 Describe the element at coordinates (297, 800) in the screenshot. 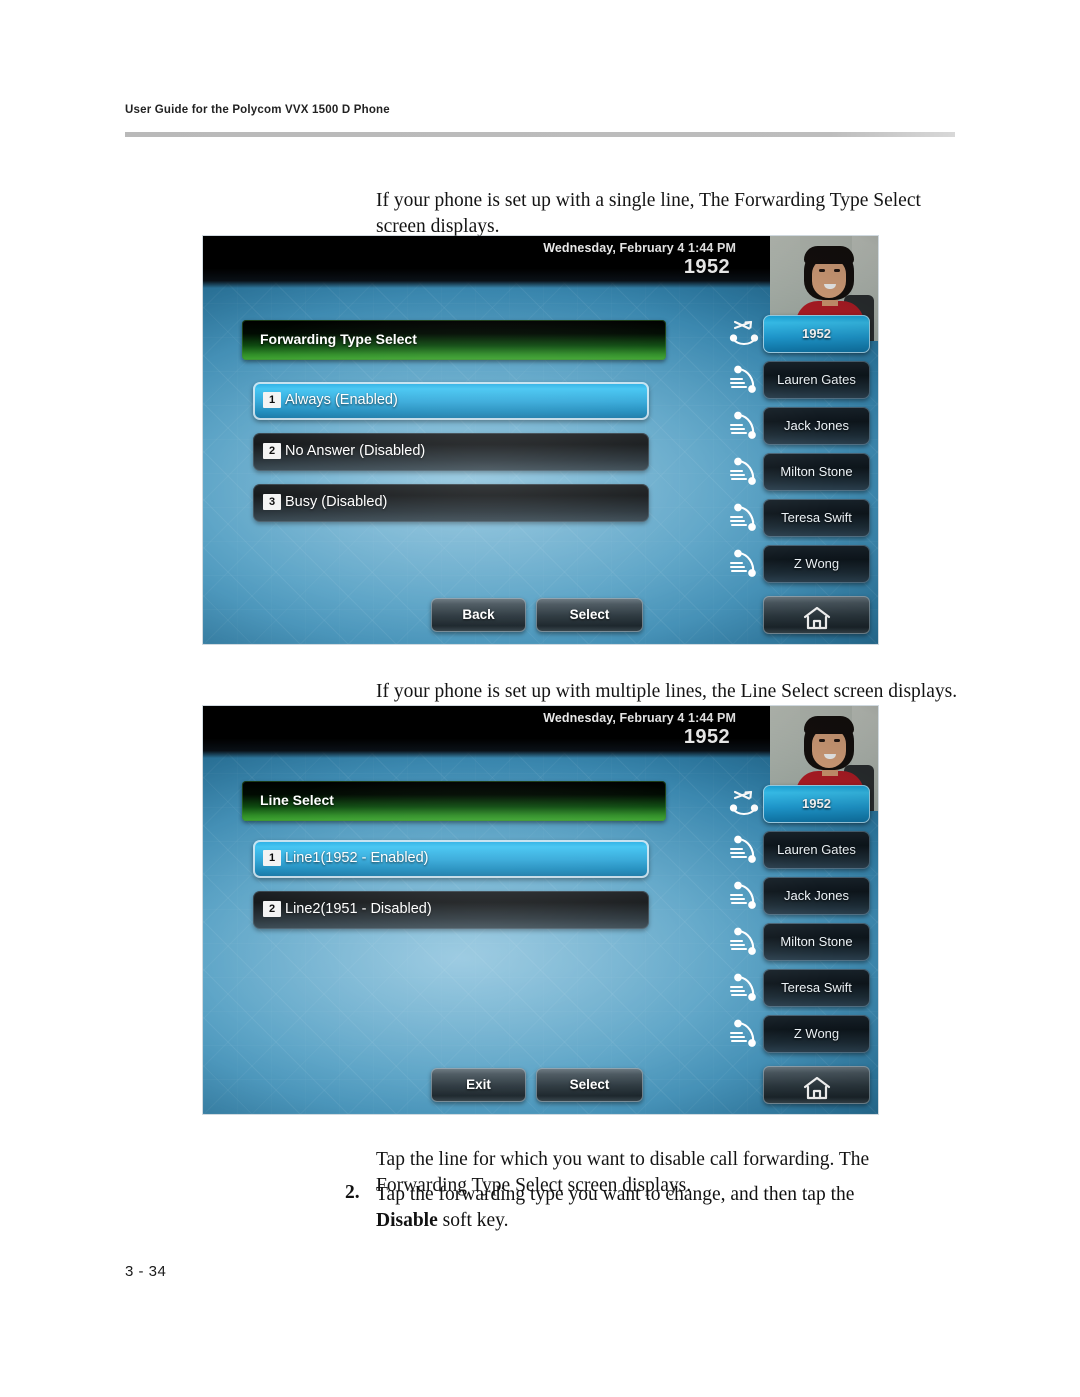

I see `screen-title: Line Select` at that location.